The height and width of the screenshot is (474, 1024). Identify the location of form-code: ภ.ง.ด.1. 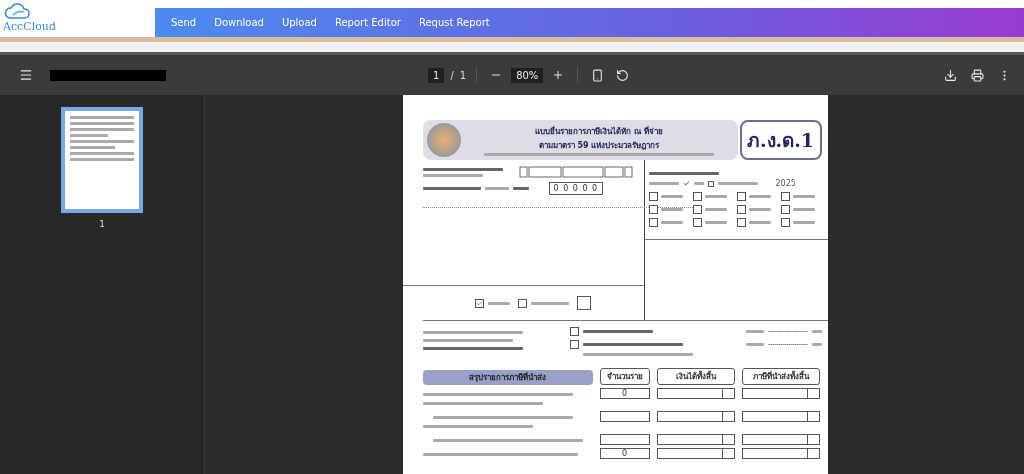
(780, 140).